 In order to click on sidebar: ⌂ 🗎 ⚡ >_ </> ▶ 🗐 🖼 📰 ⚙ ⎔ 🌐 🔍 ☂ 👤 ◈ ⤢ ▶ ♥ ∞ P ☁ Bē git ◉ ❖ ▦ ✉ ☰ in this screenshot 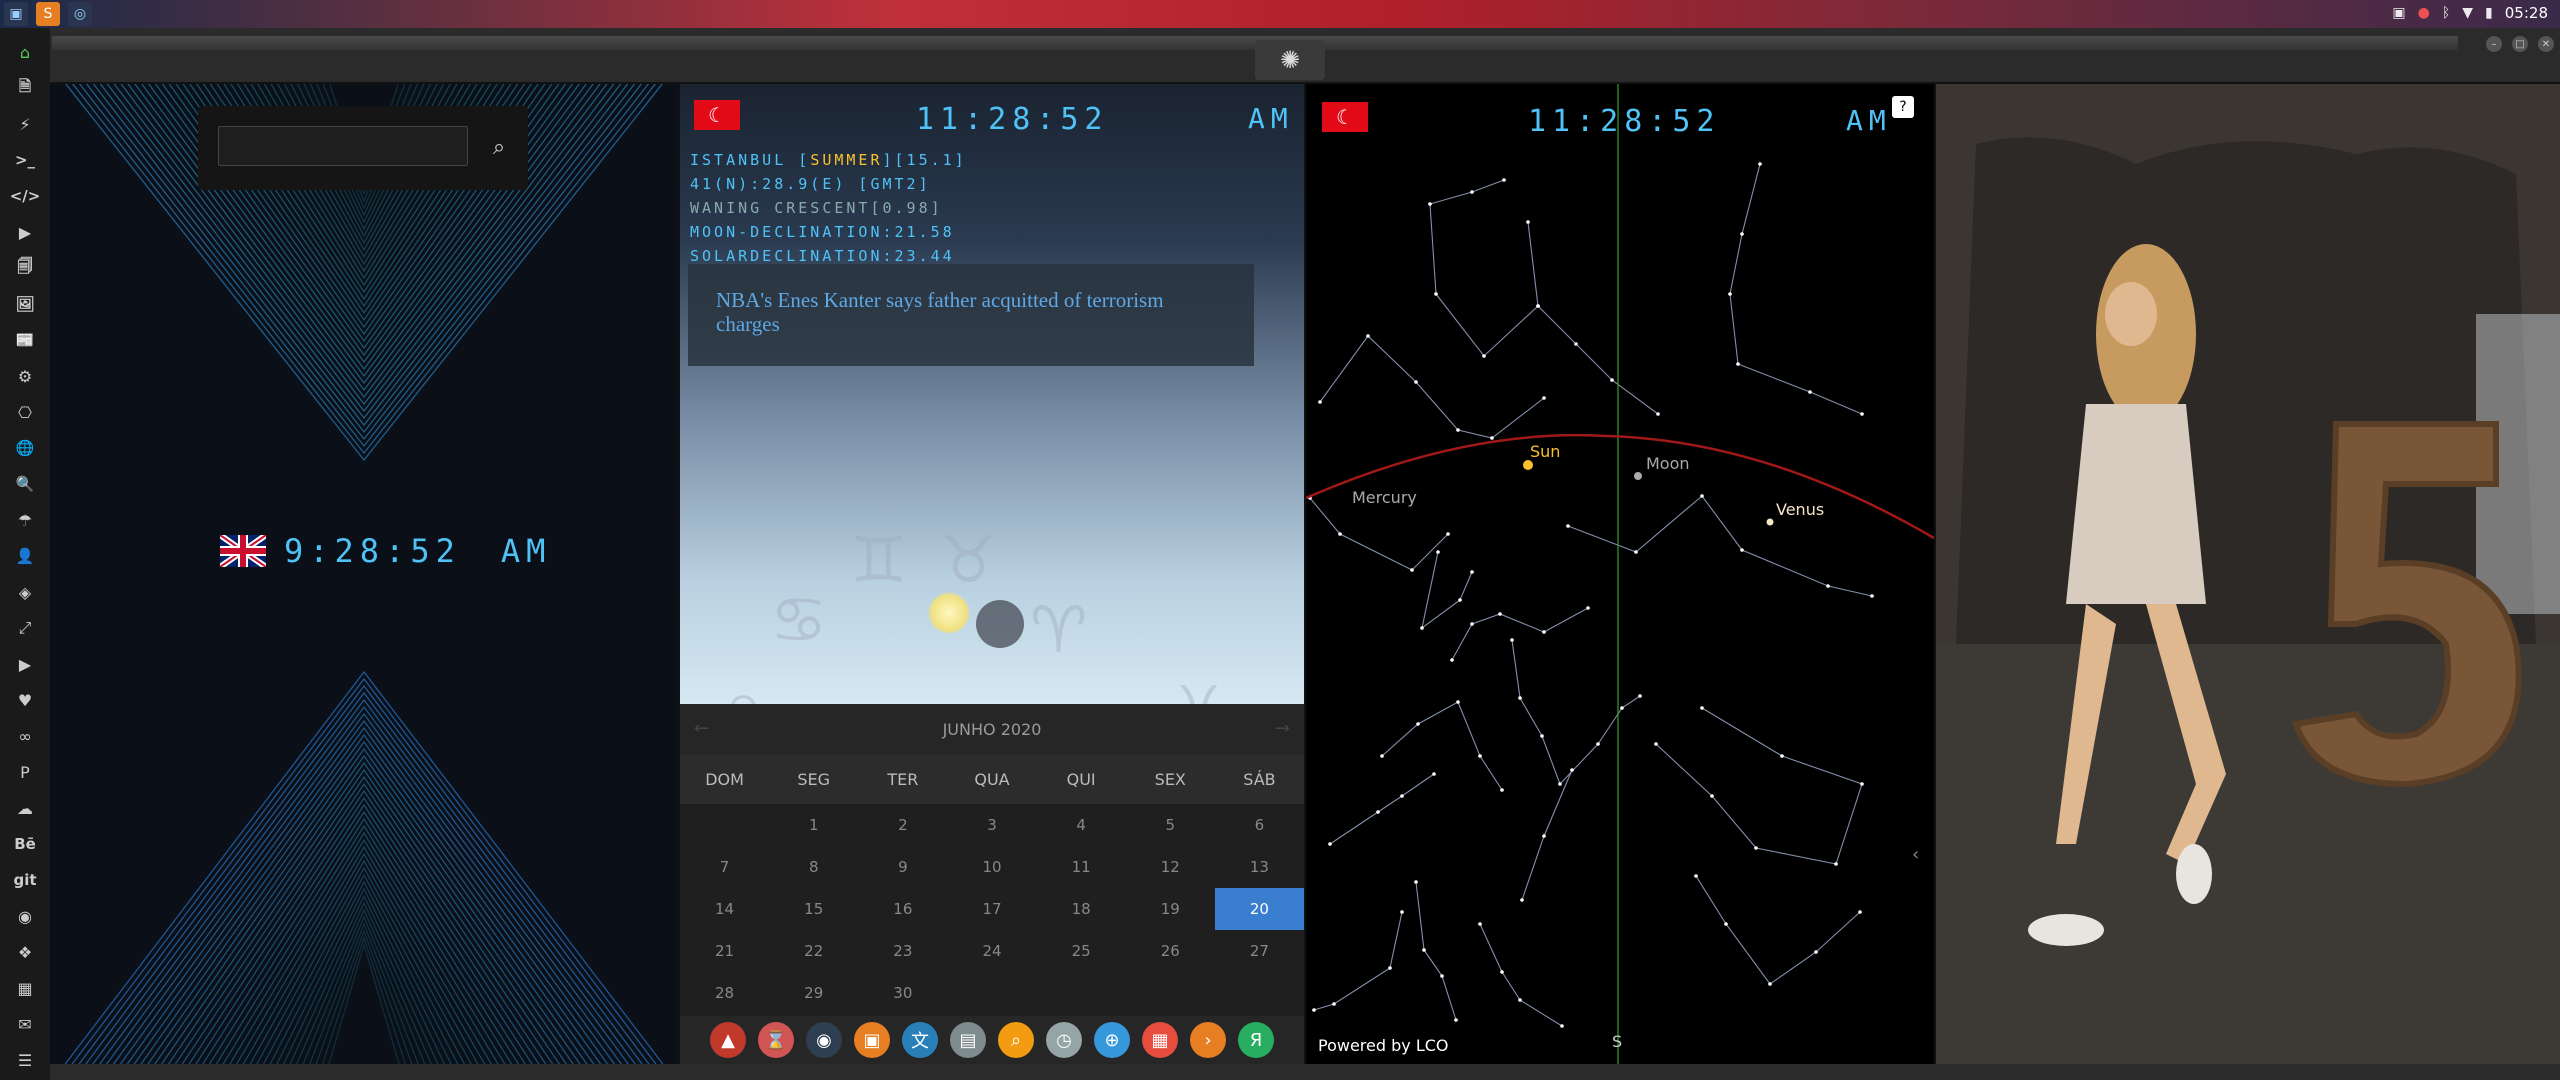, I will do `click(25, 554)`.